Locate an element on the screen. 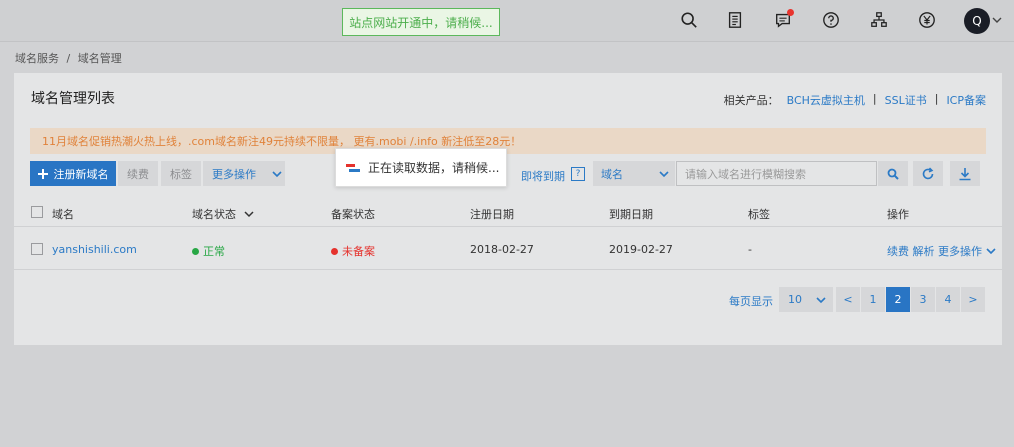 Image resolution: width=1014 pixels, height=447 pixels. renew-button: 续费 is located at coordinates (138, 173).